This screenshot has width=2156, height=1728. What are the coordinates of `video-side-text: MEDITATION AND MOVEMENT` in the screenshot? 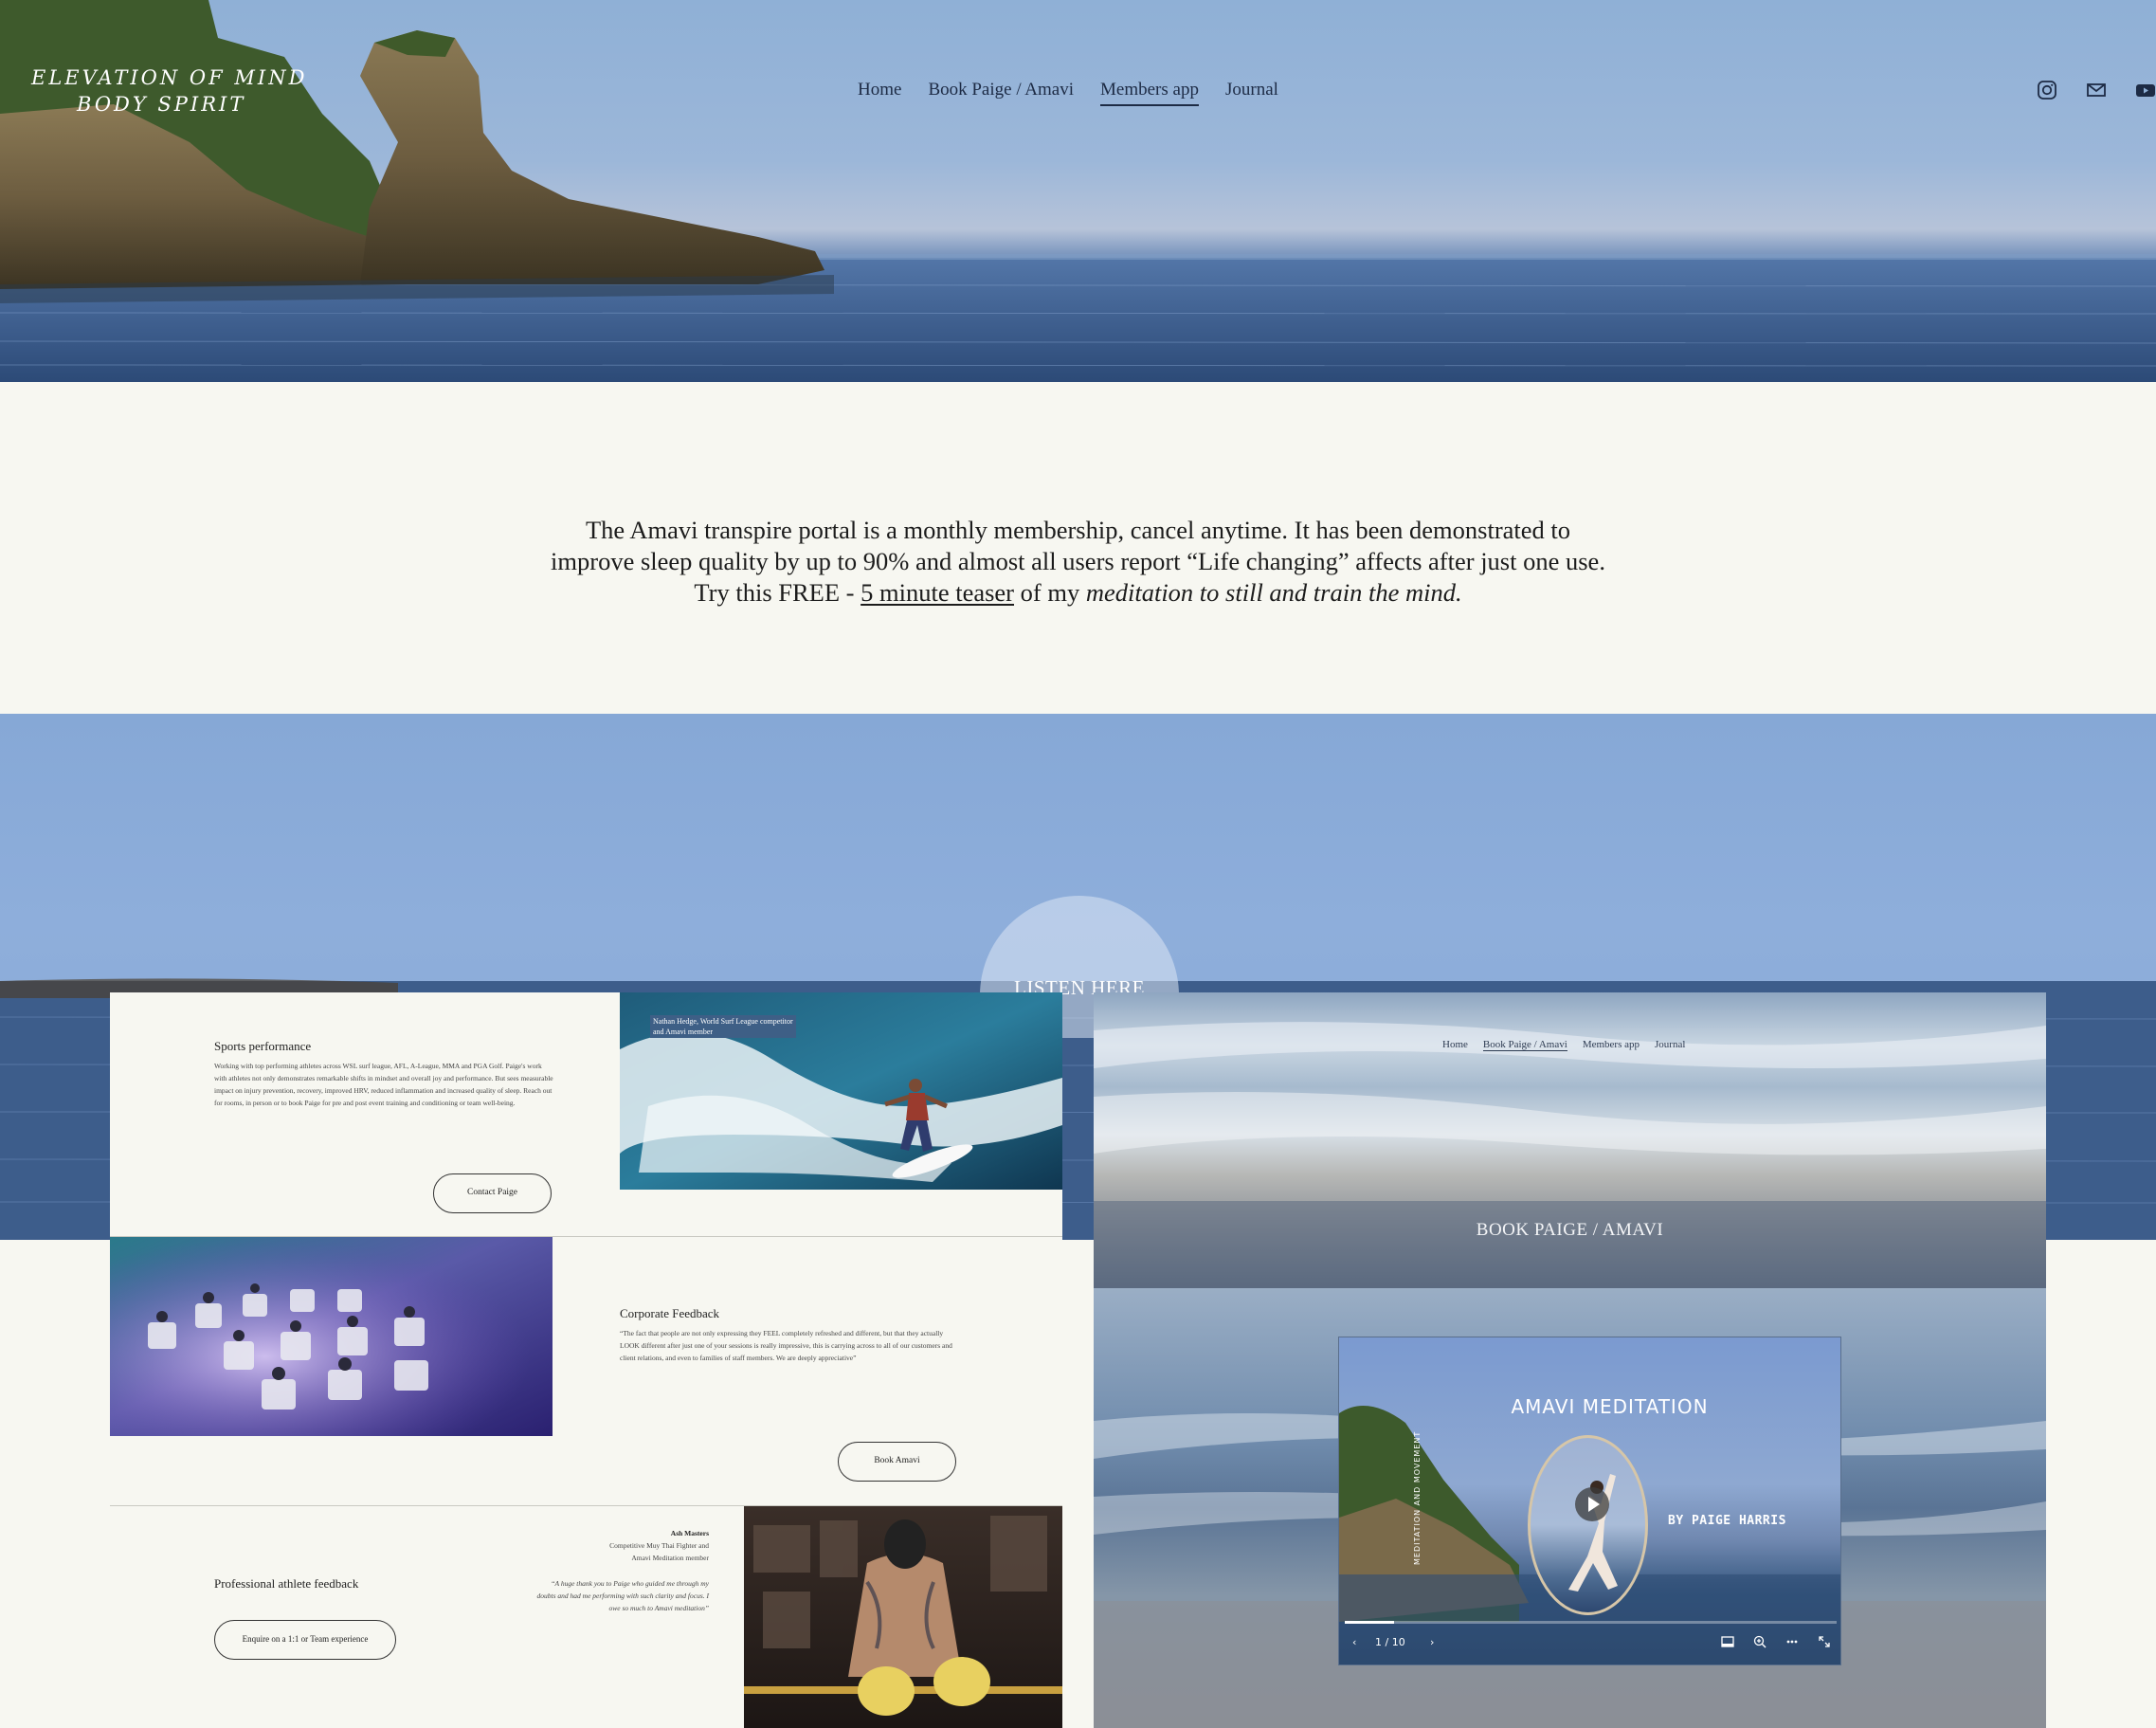 It's located at (1418, 1497).